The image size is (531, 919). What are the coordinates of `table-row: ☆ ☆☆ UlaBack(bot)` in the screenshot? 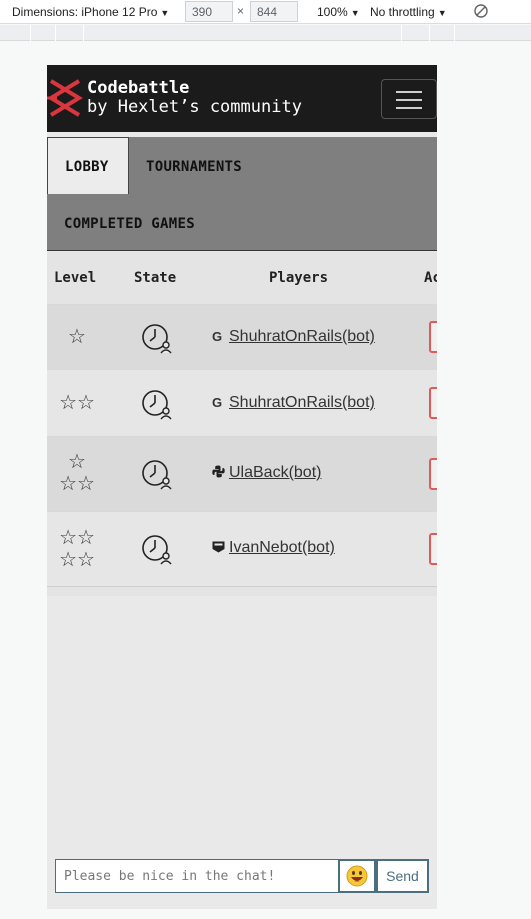 It's located at (242, 473).